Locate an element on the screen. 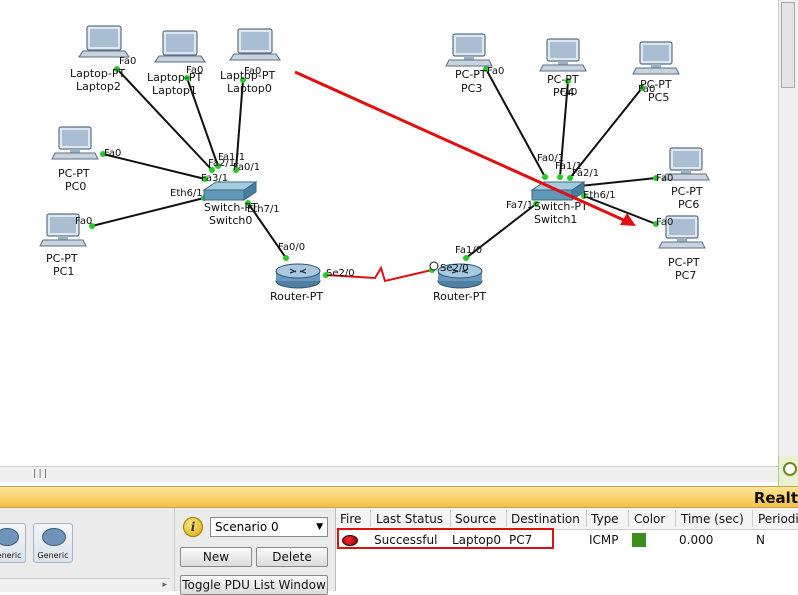  annotation-highlight-box is located at coordinates (445, 538).